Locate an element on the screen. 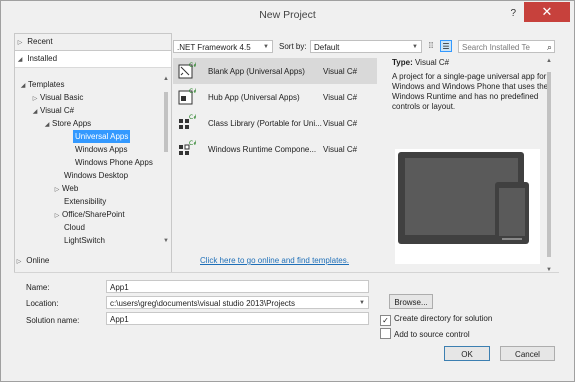 The height and width of the screenshot is (382, 575). search-icon: ⌕ is located at coordinates (549, 46).